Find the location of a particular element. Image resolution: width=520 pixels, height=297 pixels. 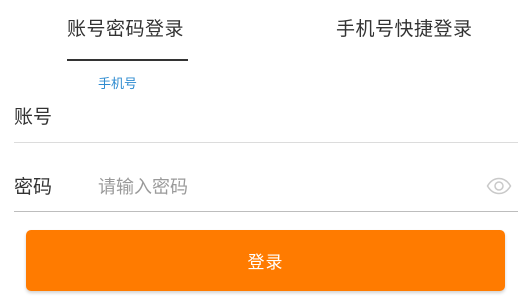

eye-icon is located at coordinates (499, 186).